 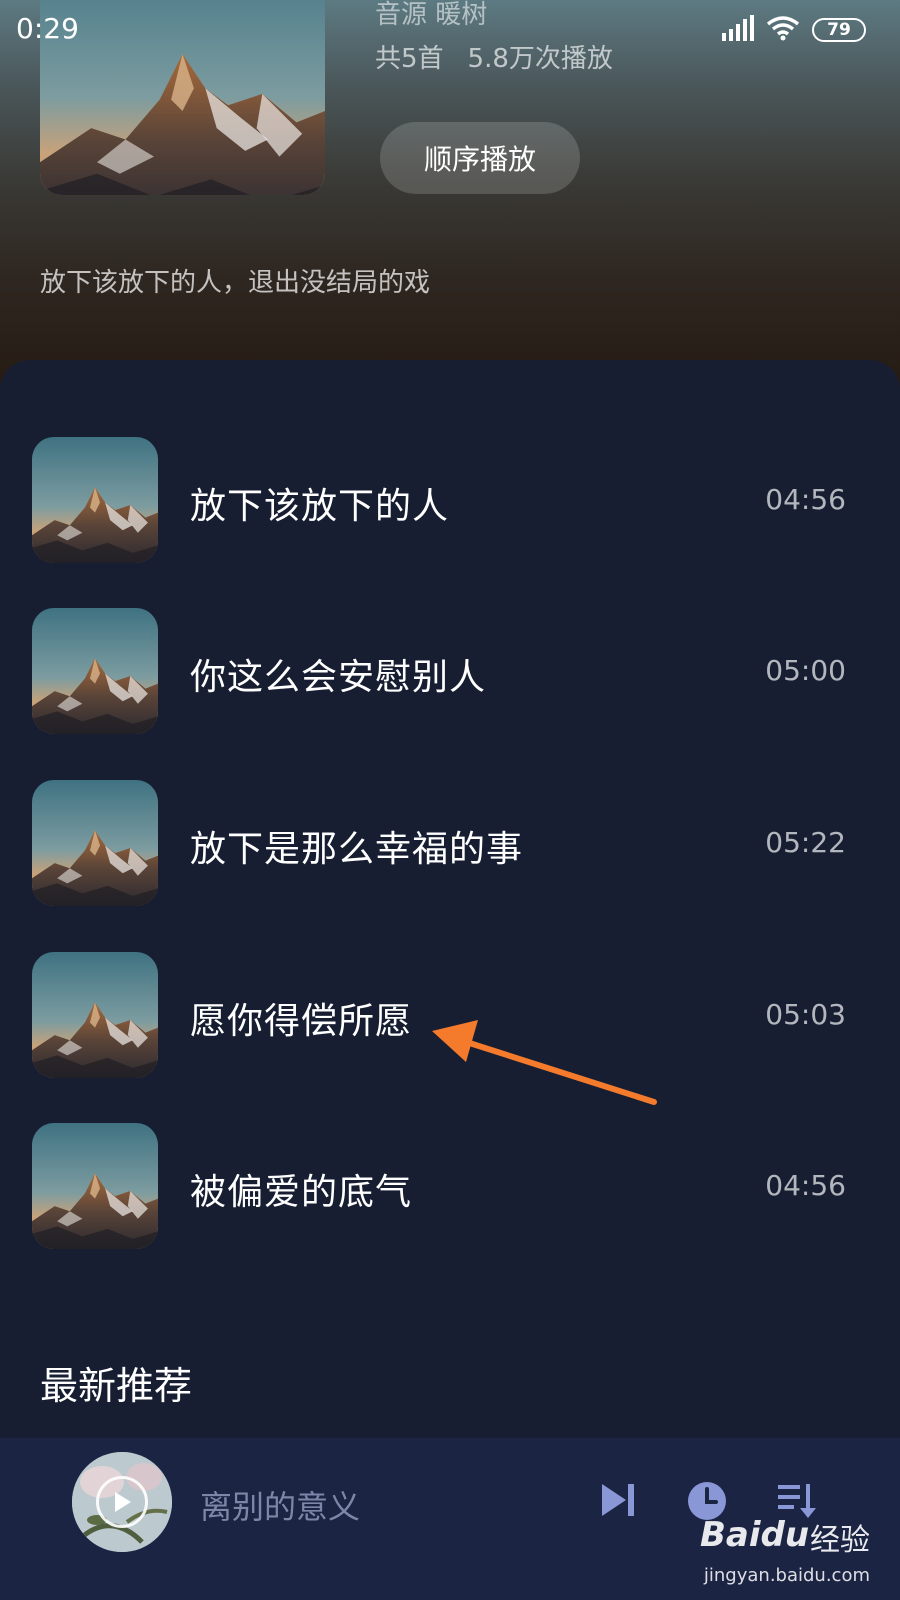 I want to click on status-icons: 79, so click(x=794, y=30).